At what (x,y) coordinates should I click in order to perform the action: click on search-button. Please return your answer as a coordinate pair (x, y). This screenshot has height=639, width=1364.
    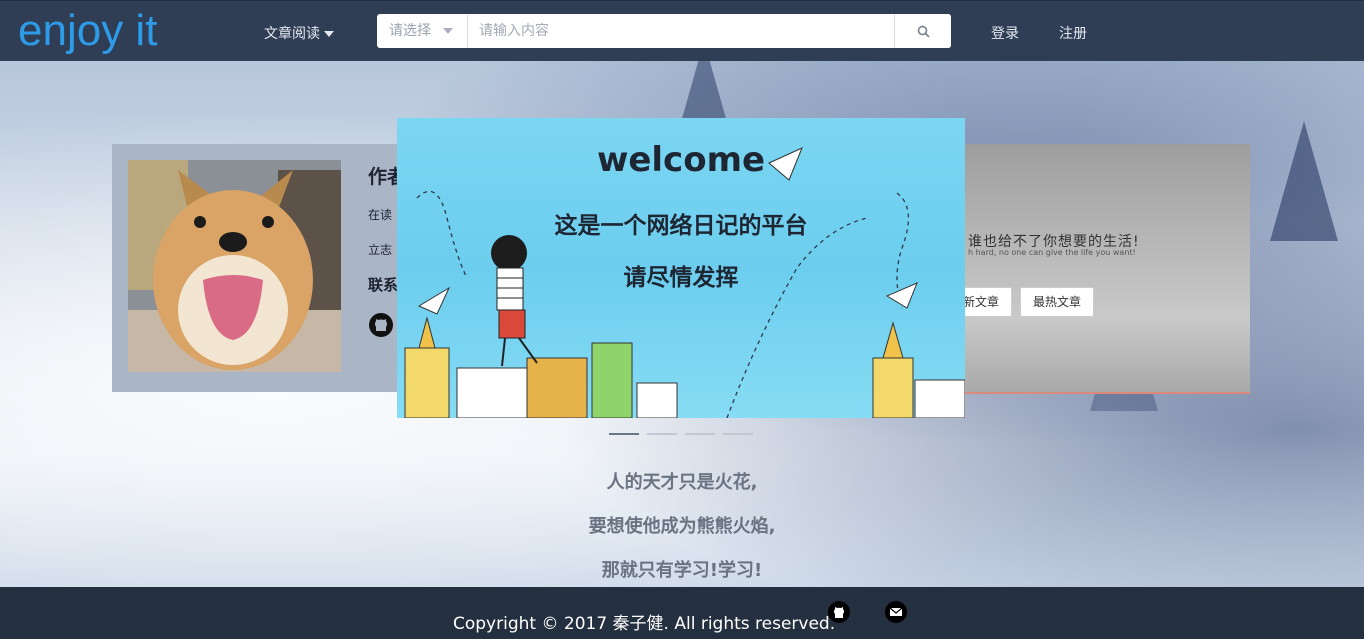
    Looking at the image, I should click on (922, 31).